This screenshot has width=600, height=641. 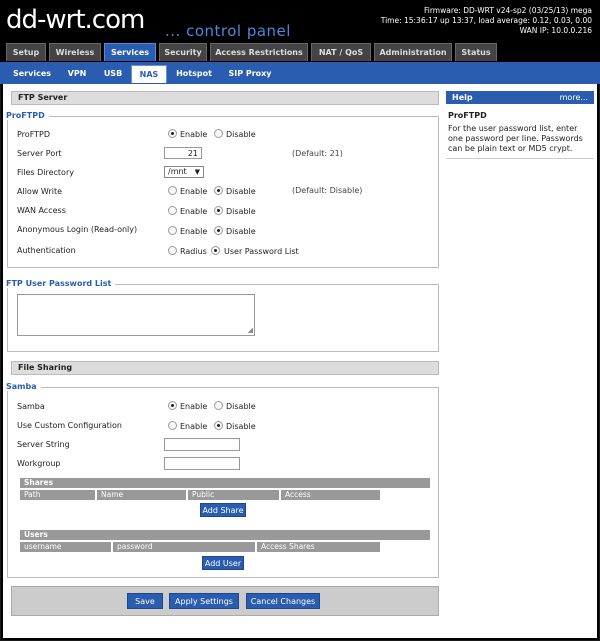 What do you see at coordinates (223, 510) in the screenshot?
I see `add-share-button: Add Share` at bounding box center [223, 510].